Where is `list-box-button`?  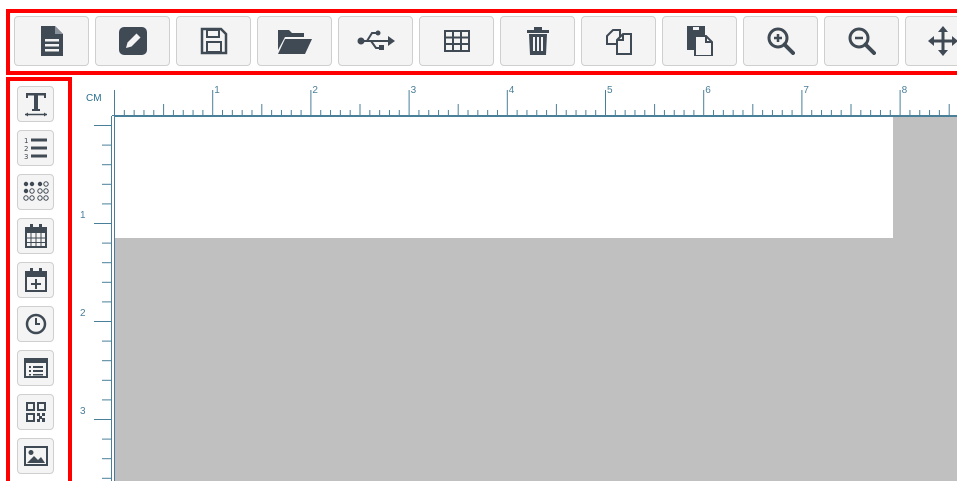
list-box-button is located at coordinates (35, 368).